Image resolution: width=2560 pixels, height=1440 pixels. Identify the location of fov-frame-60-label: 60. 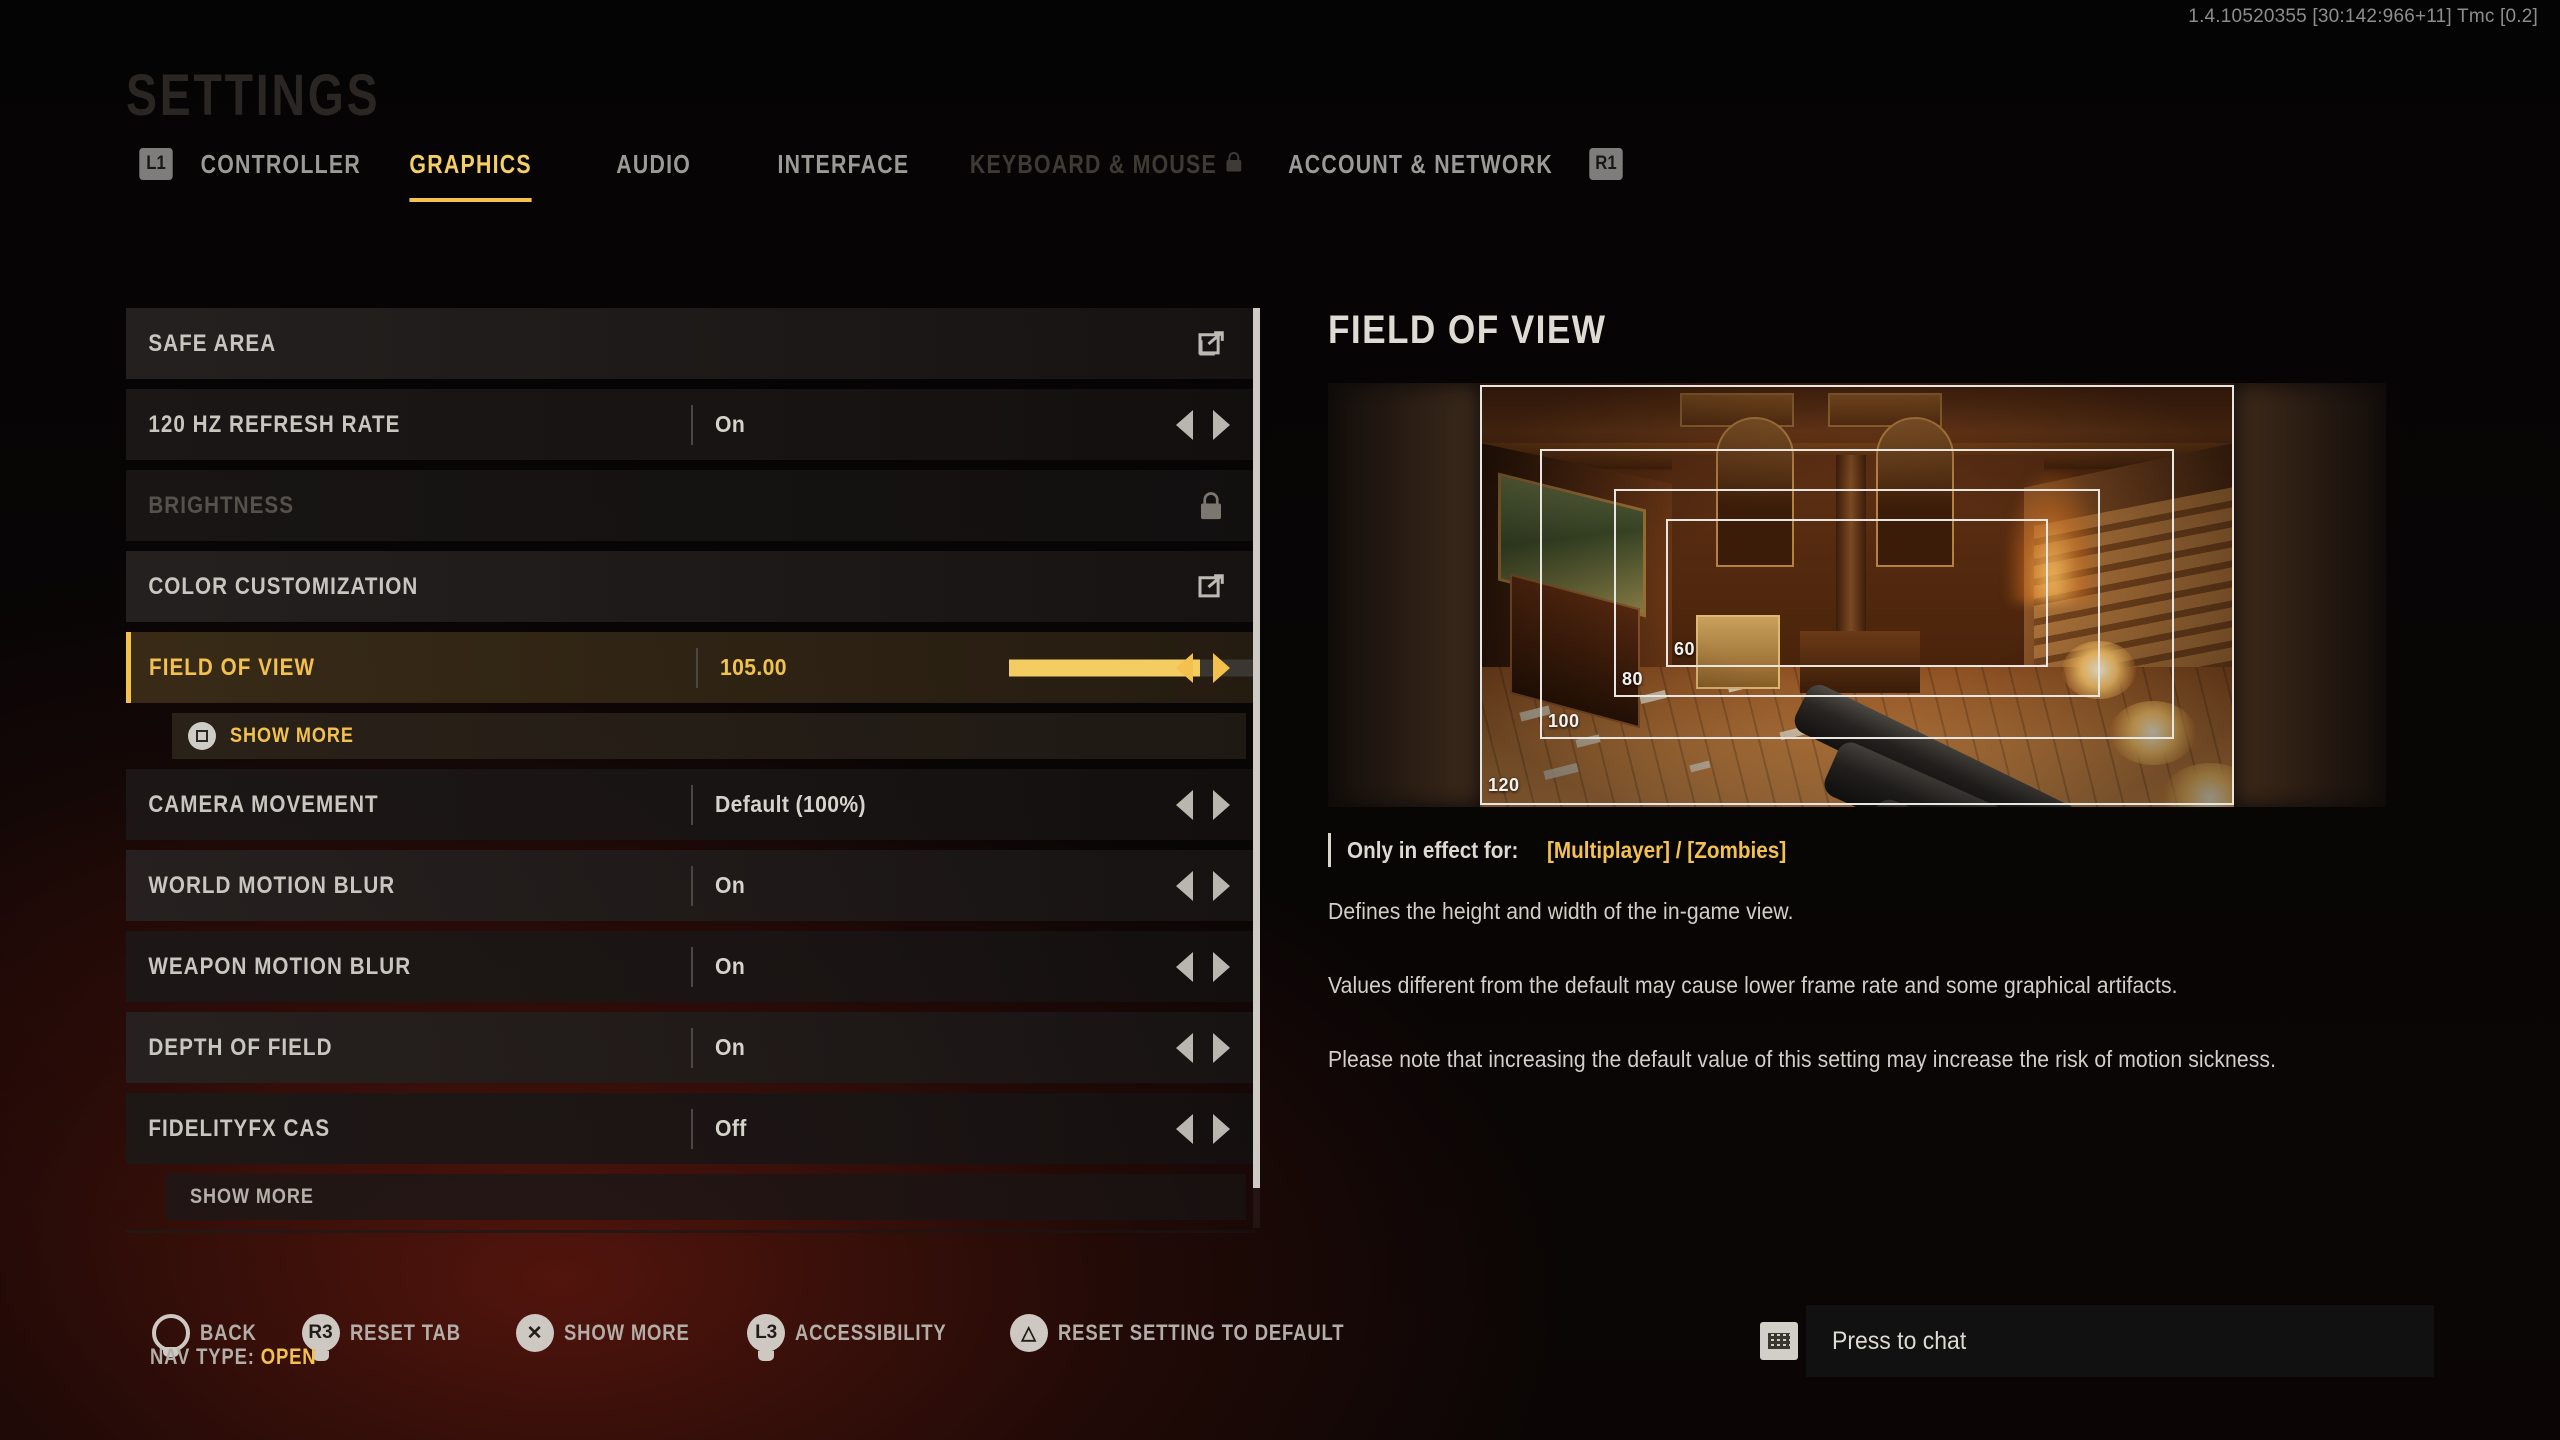
(1685, 649).